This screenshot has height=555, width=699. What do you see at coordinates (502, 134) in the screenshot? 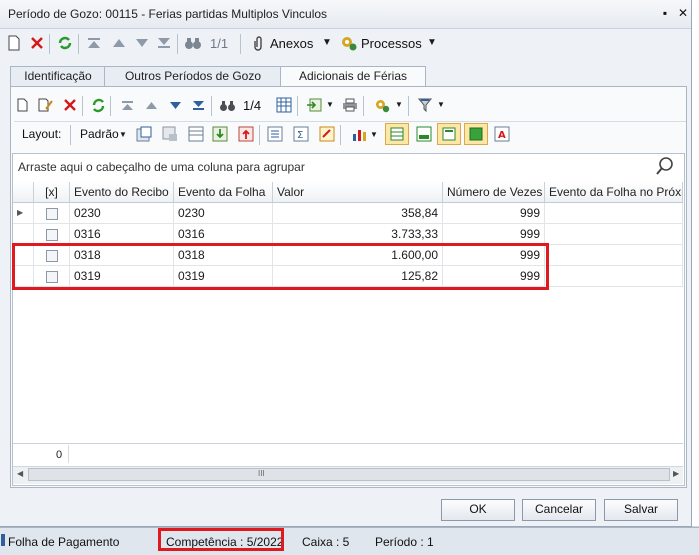
I see `font-icon: A` at bounding box center [502, 134].